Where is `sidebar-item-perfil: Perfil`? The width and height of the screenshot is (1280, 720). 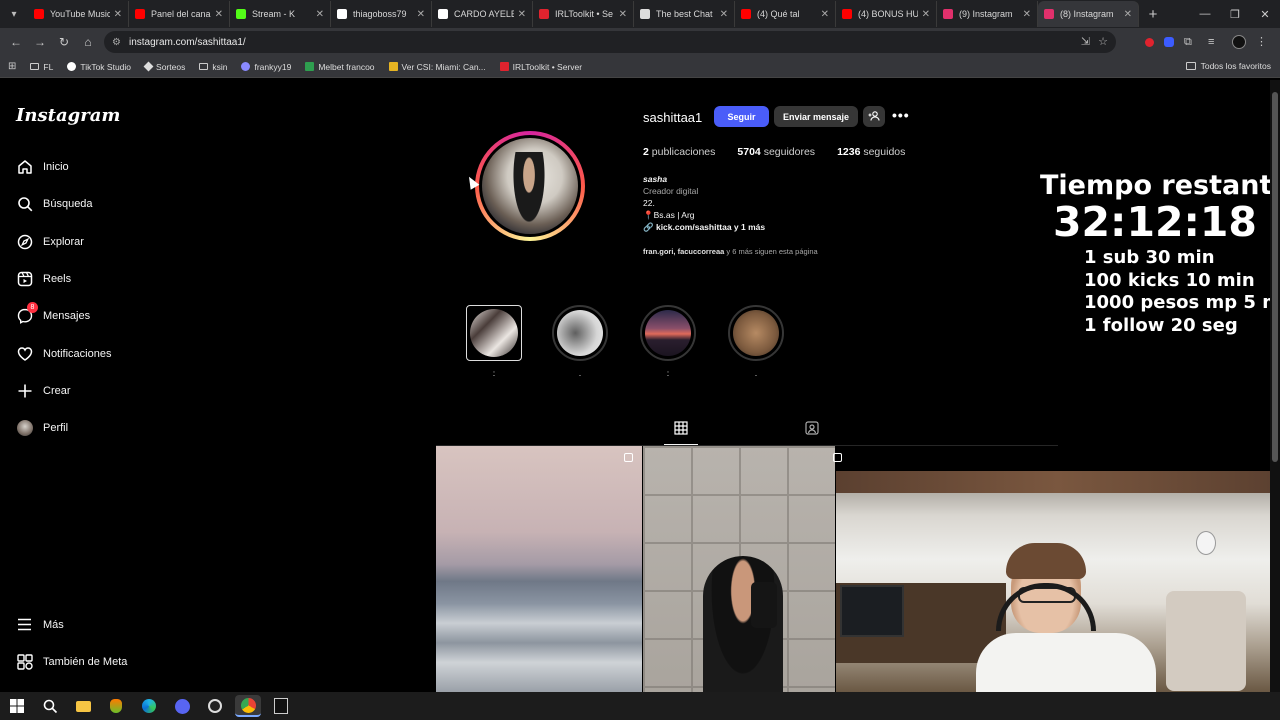 sidebar-item-perfil: Perfil is located at coordinates (42, 427).